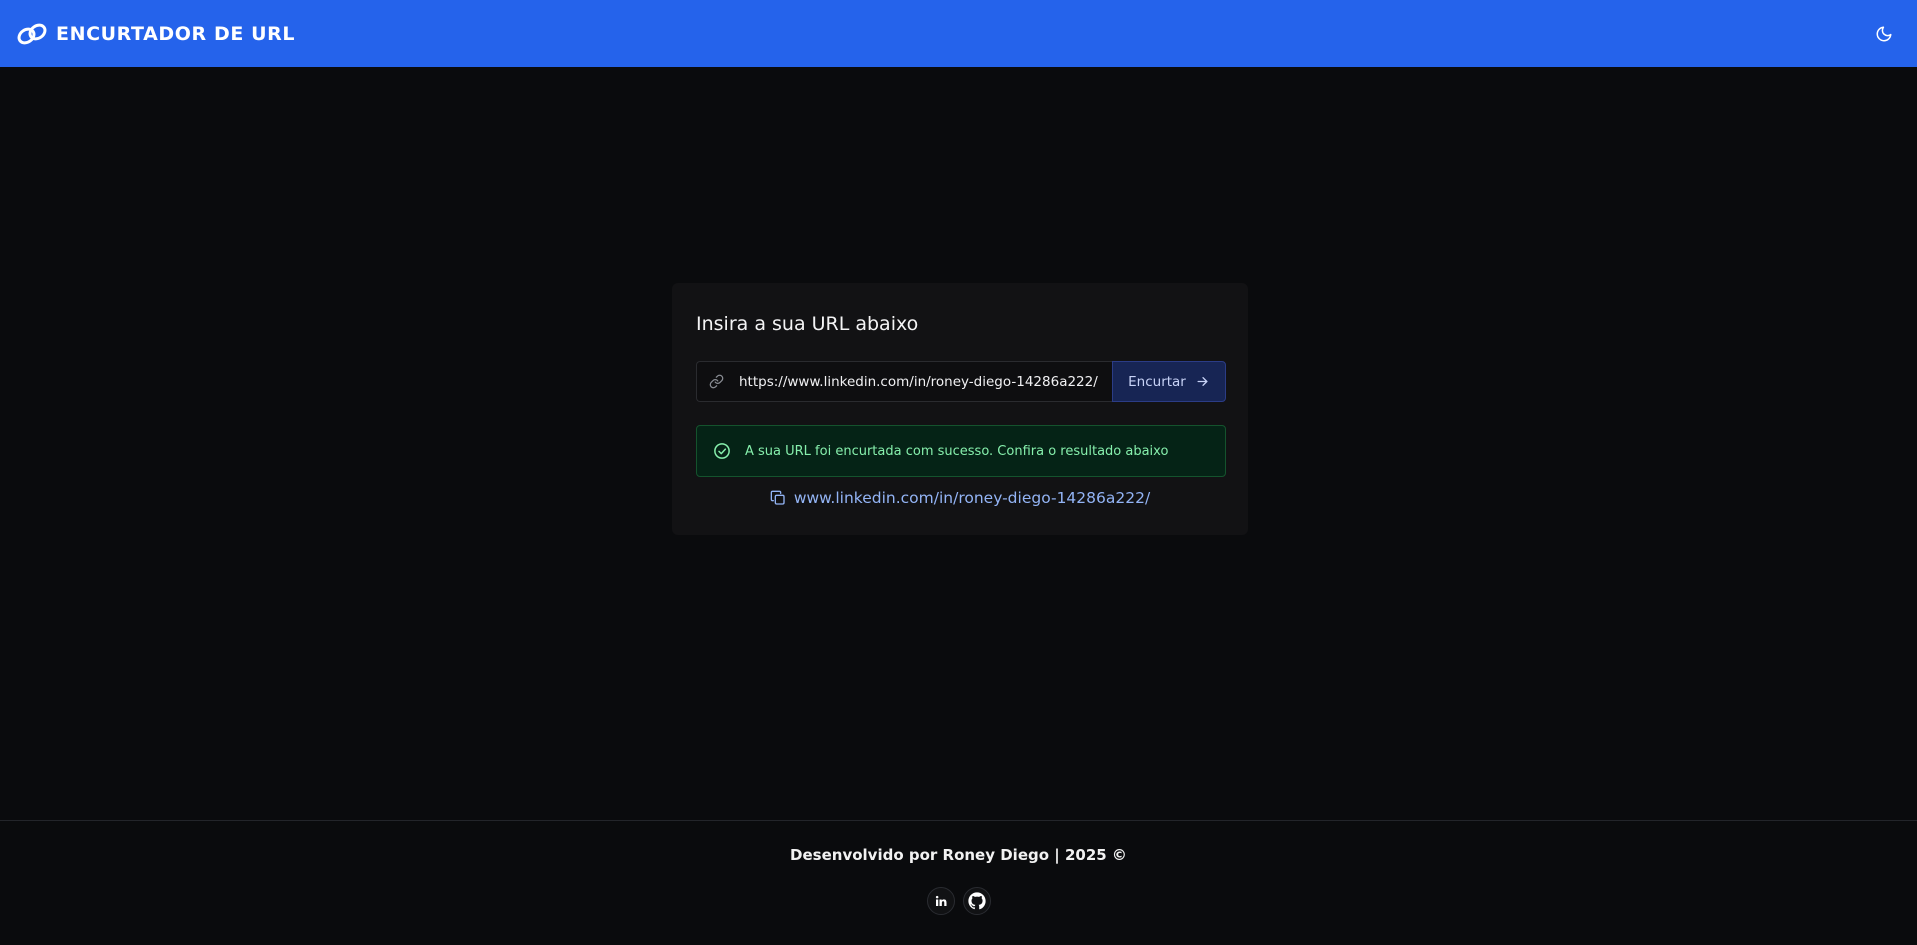 The height and width of the screenshot is (945, 1917). I want to click on footer-credit: Desenvolvido por Roney Diego | 2025 ©, so click(958, 855).